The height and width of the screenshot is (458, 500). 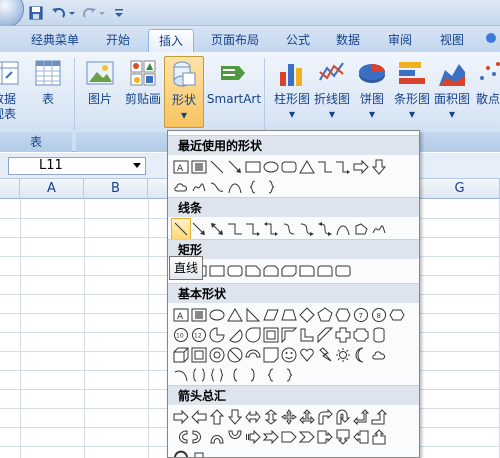 I want to click on striped-right-arrow-shape-icon, so click(x=253, y=437).